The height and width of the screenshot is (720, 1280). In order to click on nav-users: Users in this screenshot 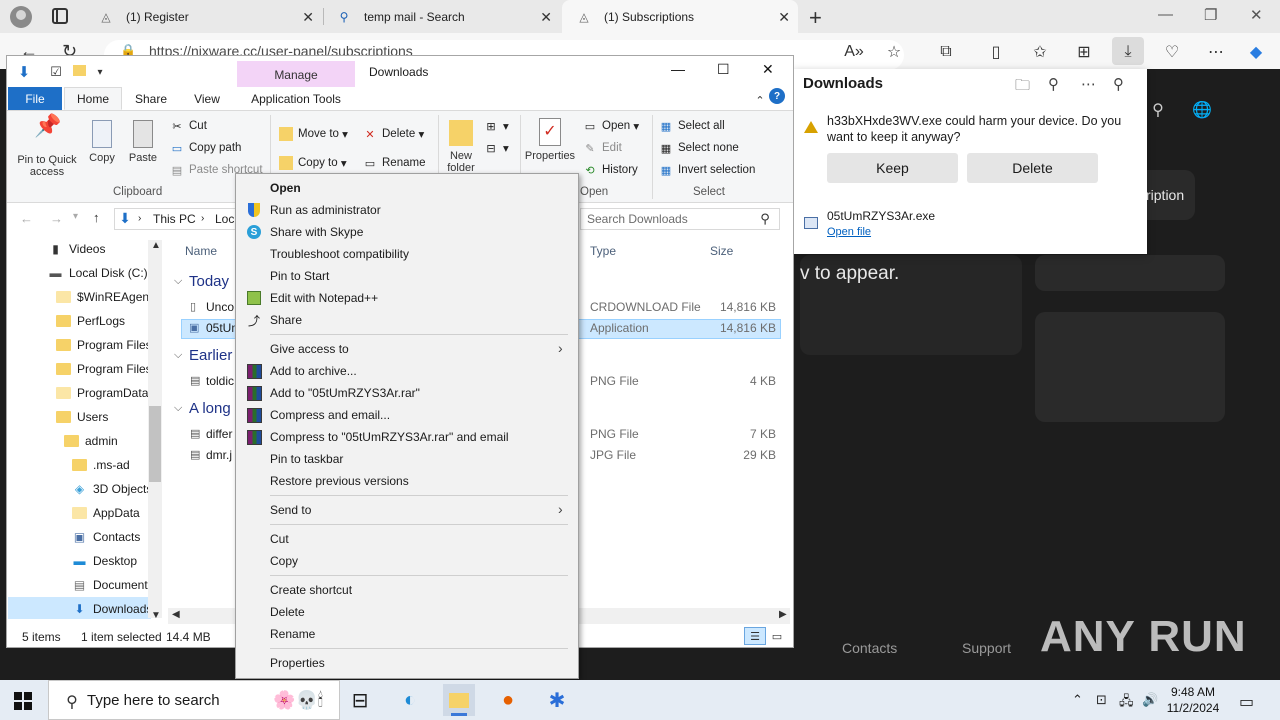, I will do `click(82, 417)`.